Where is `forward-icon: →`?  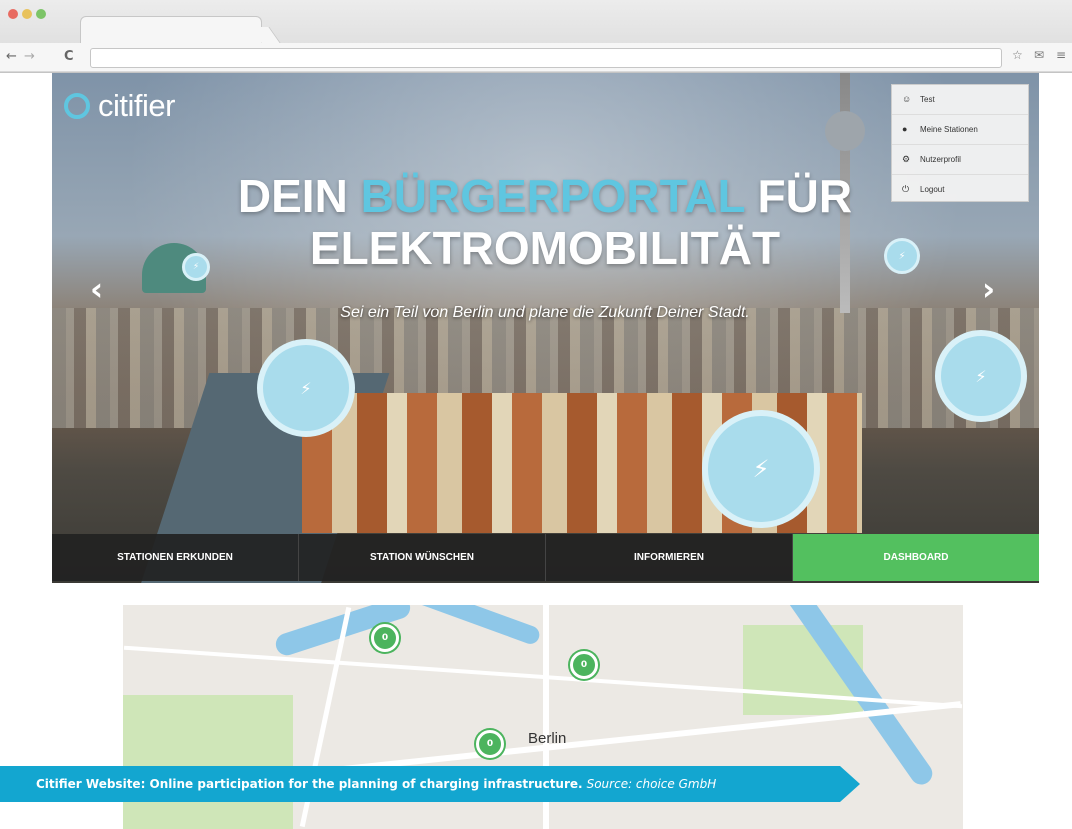
forward-icon: → is located at coordinates (29, 57).